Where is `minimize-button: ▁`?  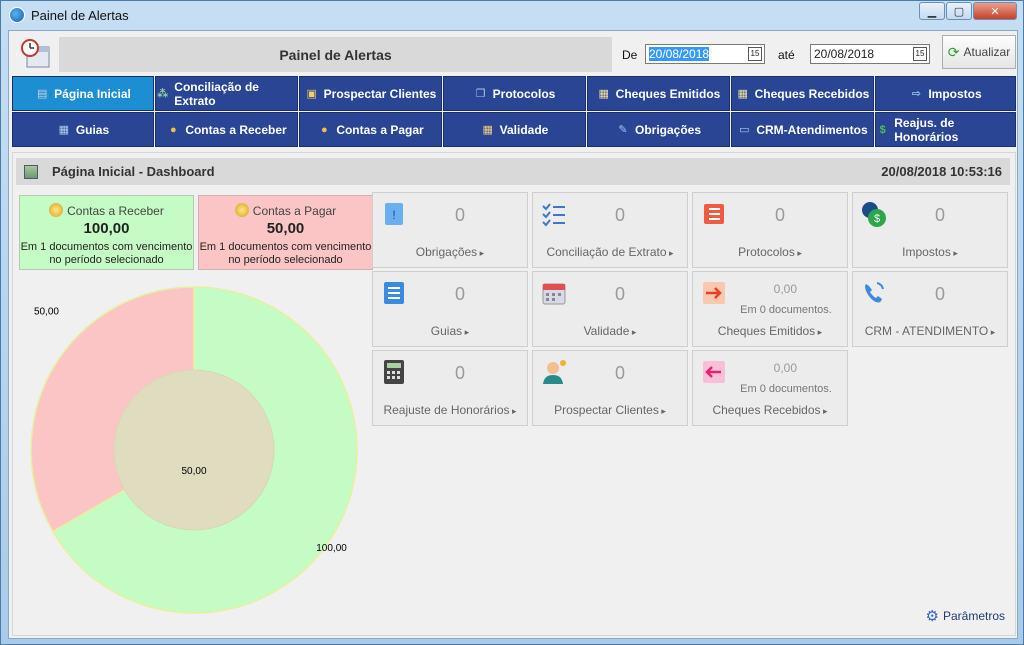 minimize-button: ▁ is located at coordinates (932, 11).